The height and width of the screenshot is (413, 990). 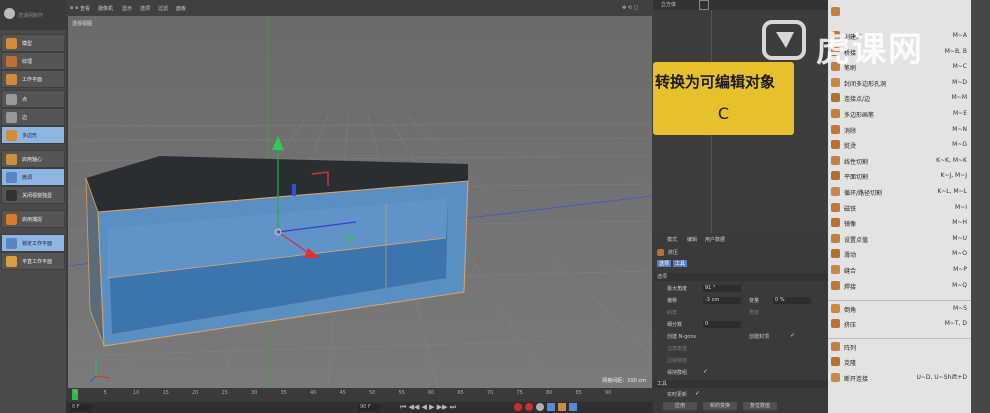 I want to click on tool-button-1: 纹理, so click(x=33, y=61).